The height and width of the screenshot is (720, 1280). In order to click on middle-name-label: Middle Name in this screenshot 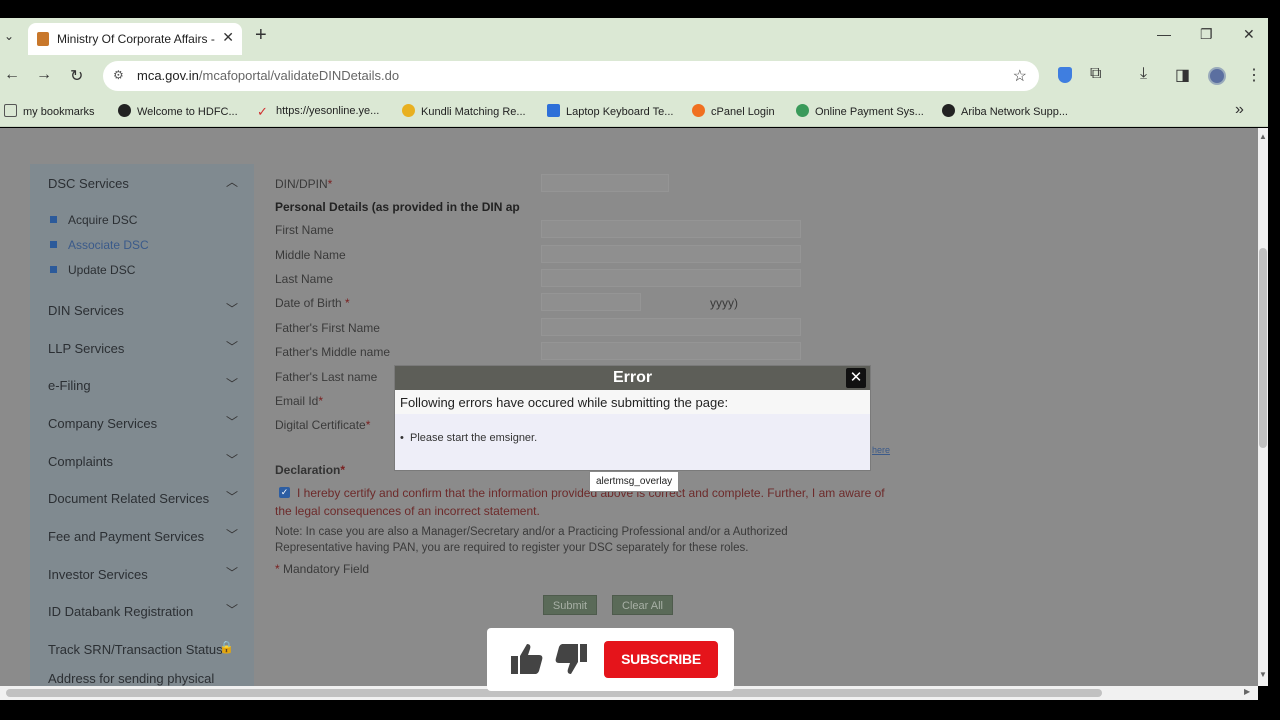, I will do `click(310, 255)`.